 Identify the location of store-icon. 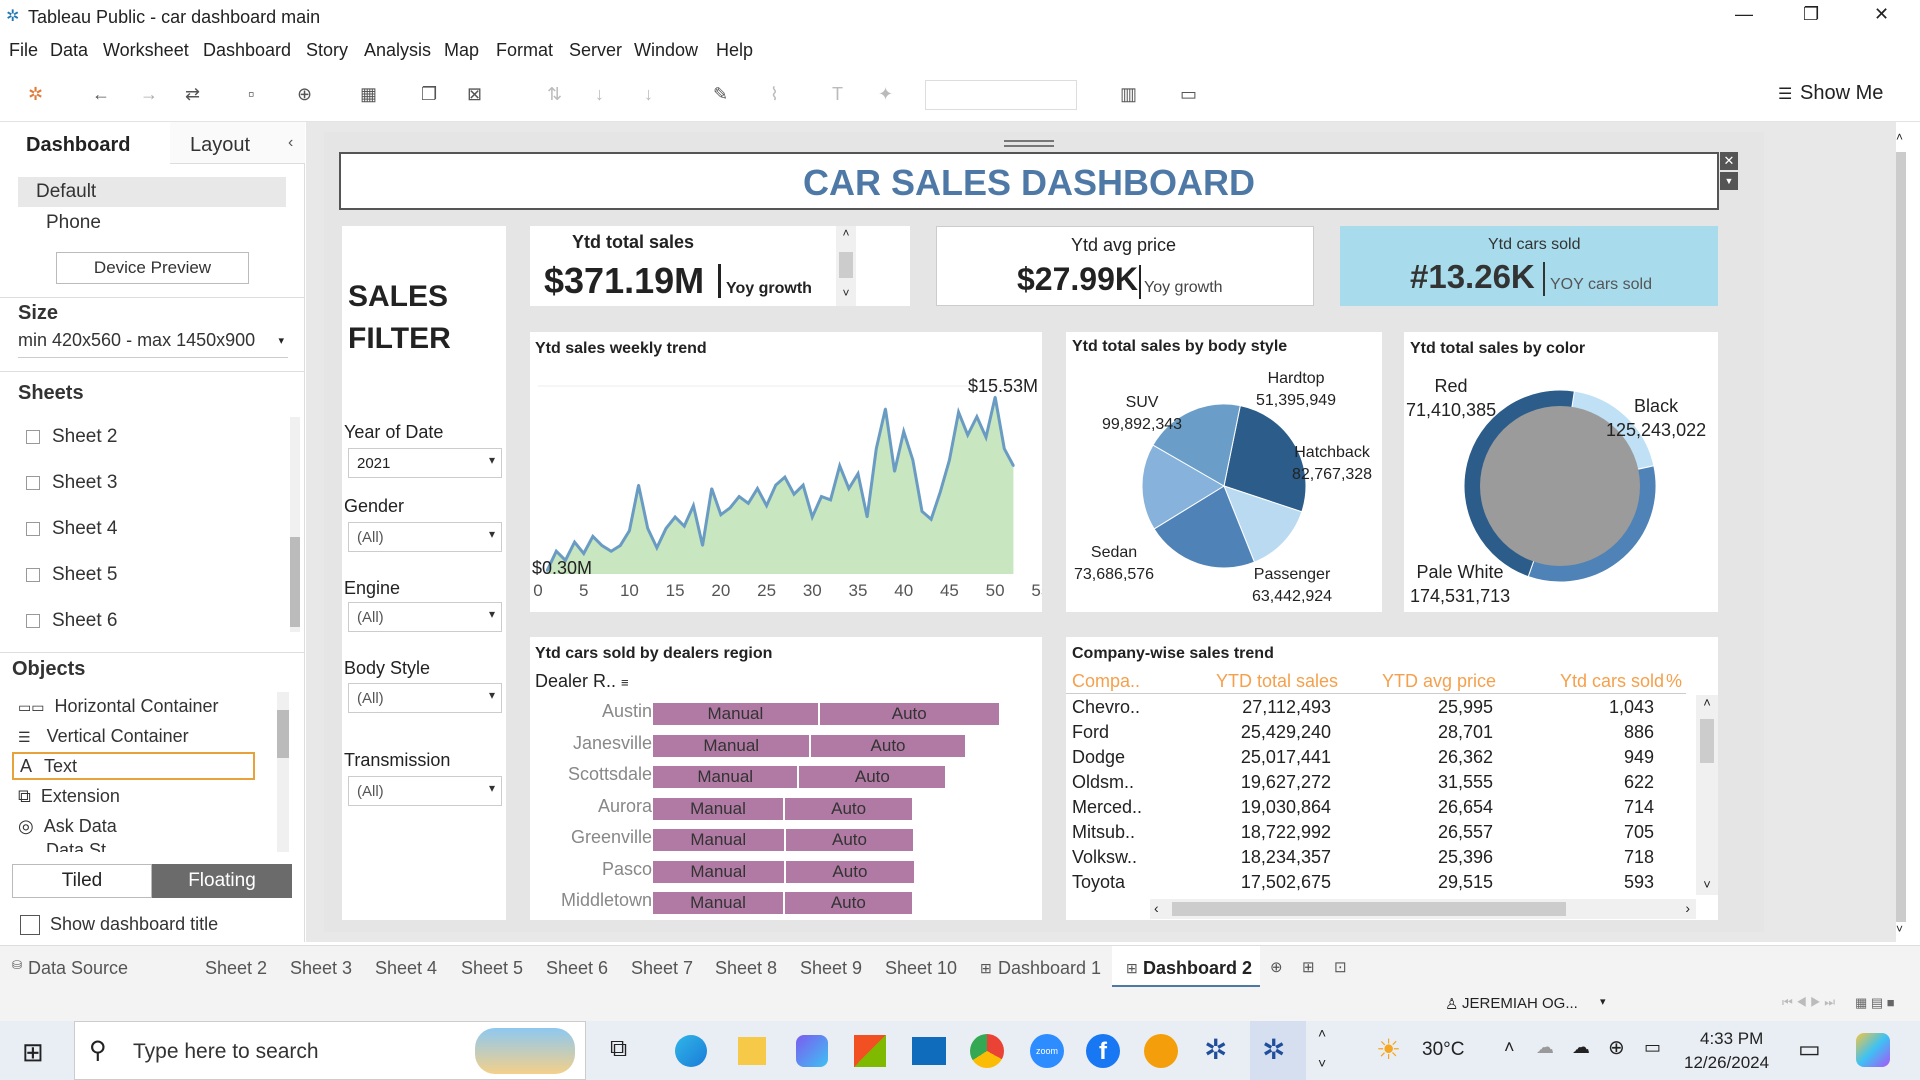
(870, 1051).